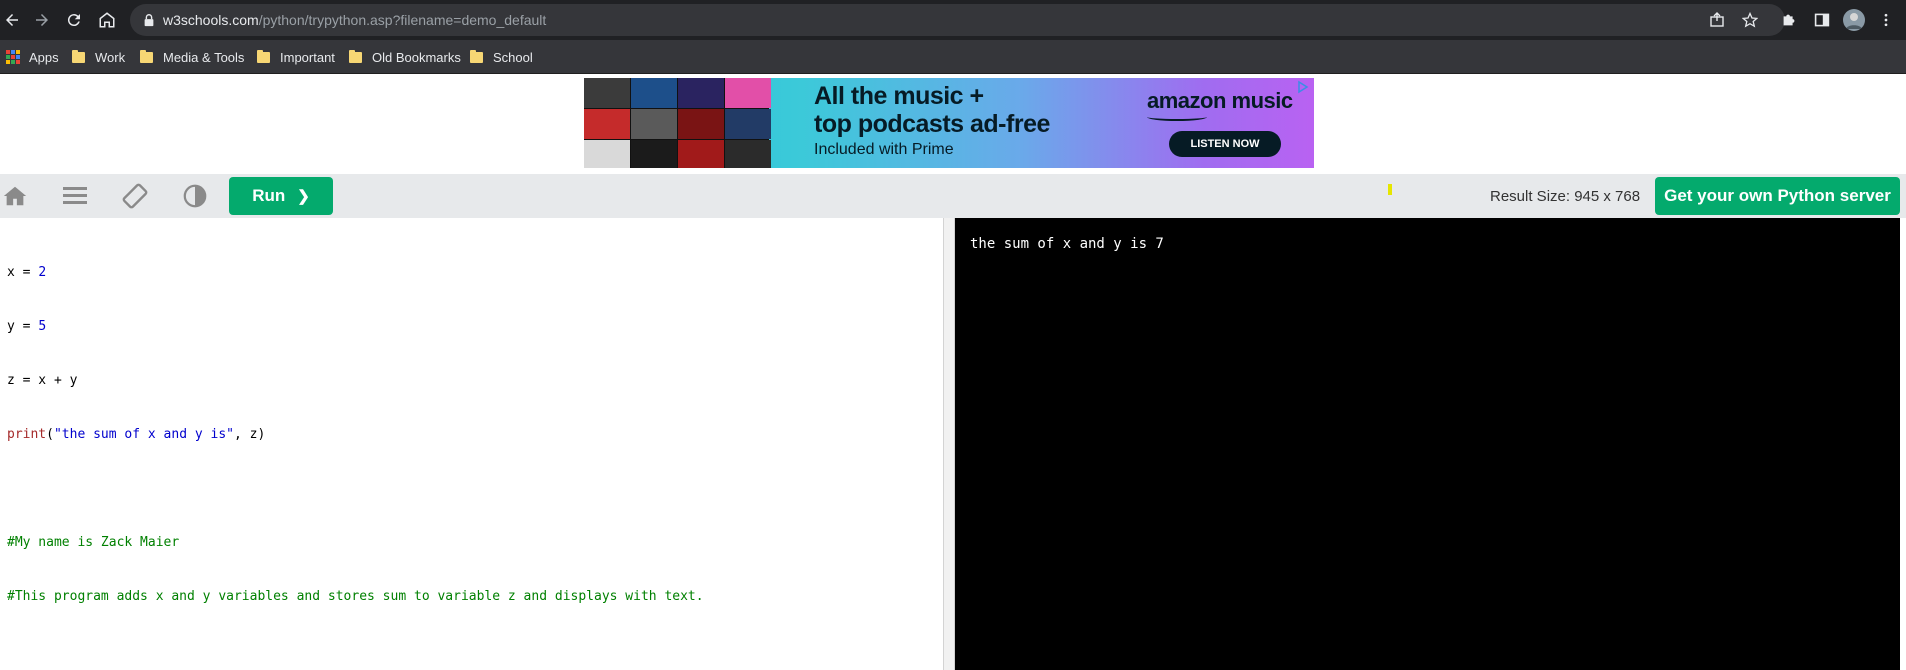 The width and height of the screenshot is (1906, 670). Describe the element at coordinates (143, 434) in the screenshot. I see `code-string: "the sum of x and y is"` at that location.